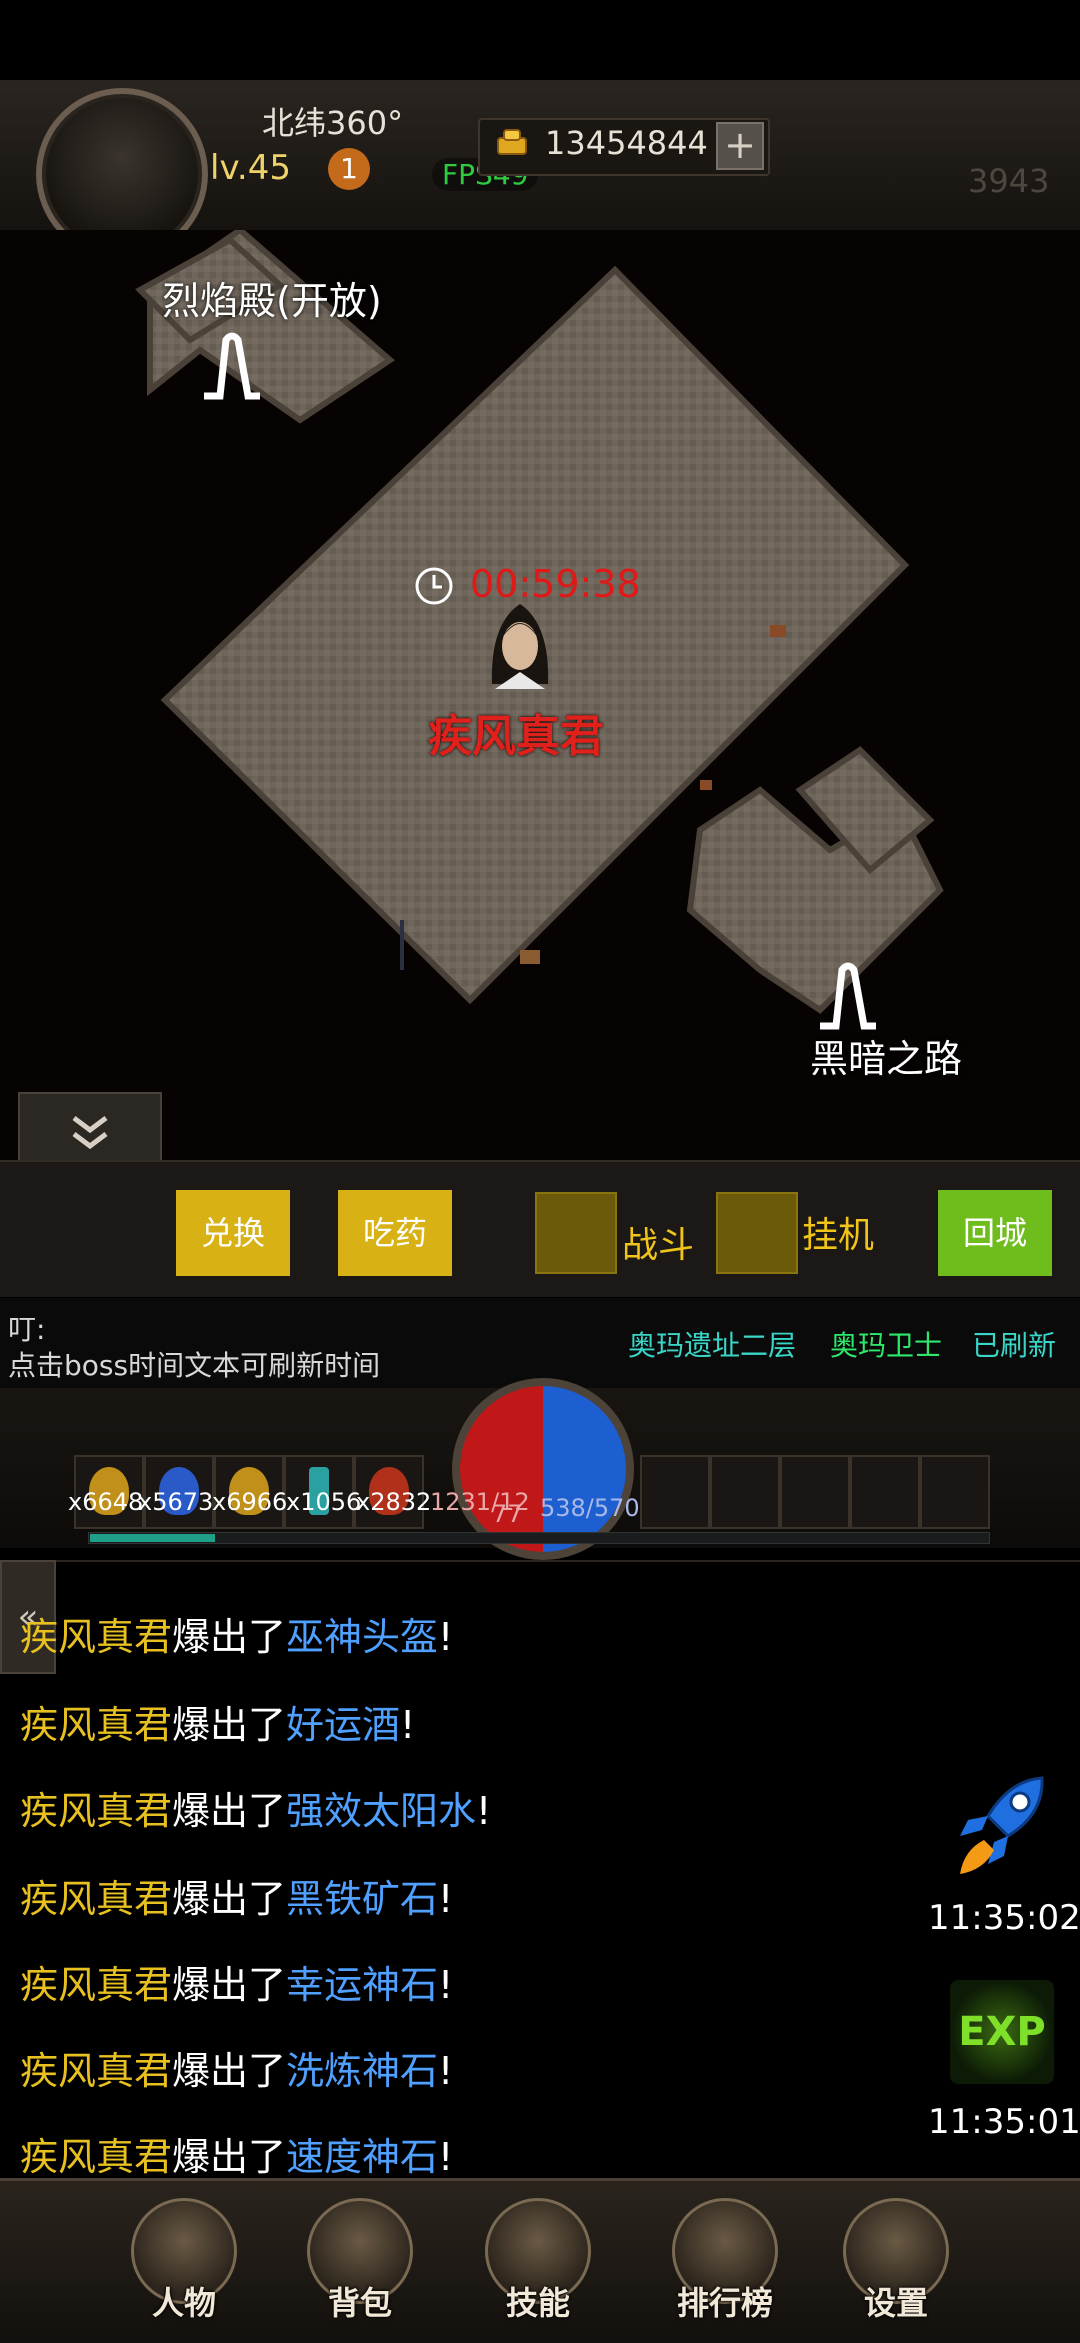 This screenshot has width=1080, height=2343. I want to click on auto-checkbox, so click(757, 1233).